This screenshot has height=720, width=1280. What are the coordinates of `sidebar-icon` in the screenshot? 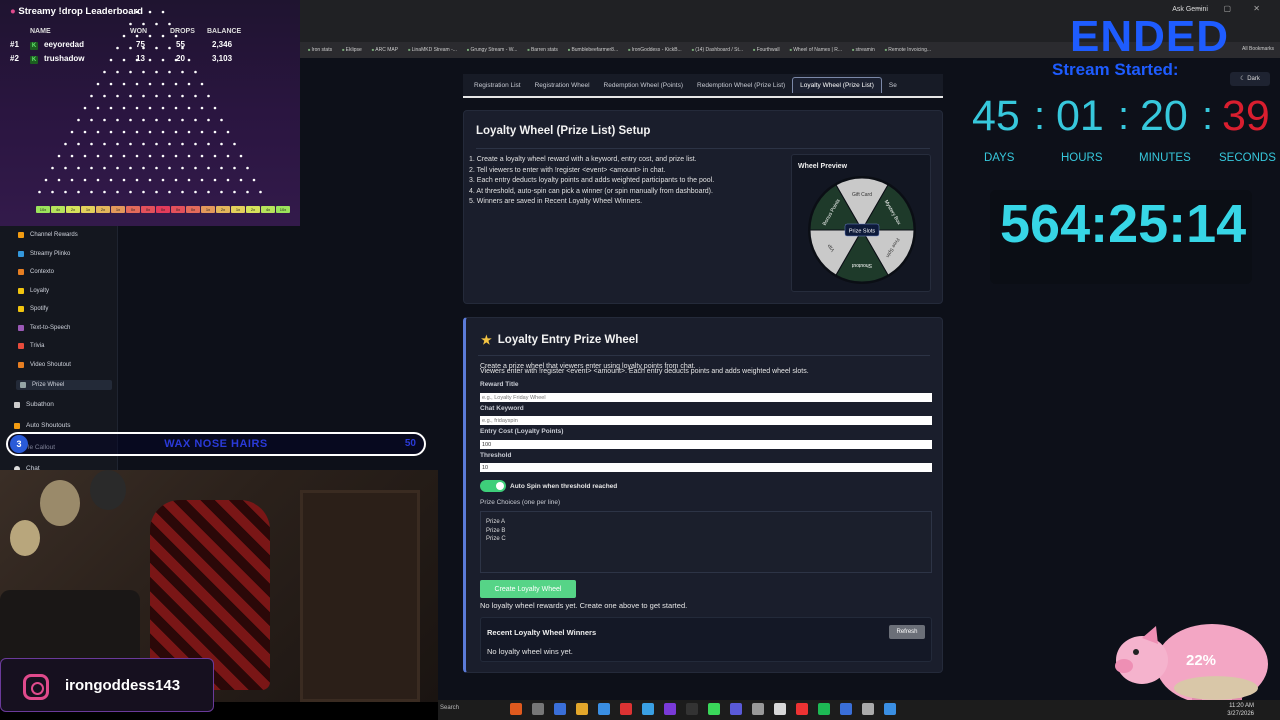 It's located at (21, 346).